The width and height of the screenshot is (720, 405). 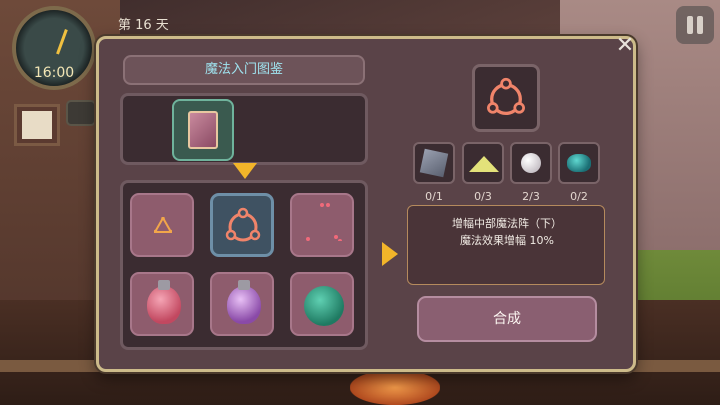 I want to click on purple-potion-icon, so click(x=244, y=305).